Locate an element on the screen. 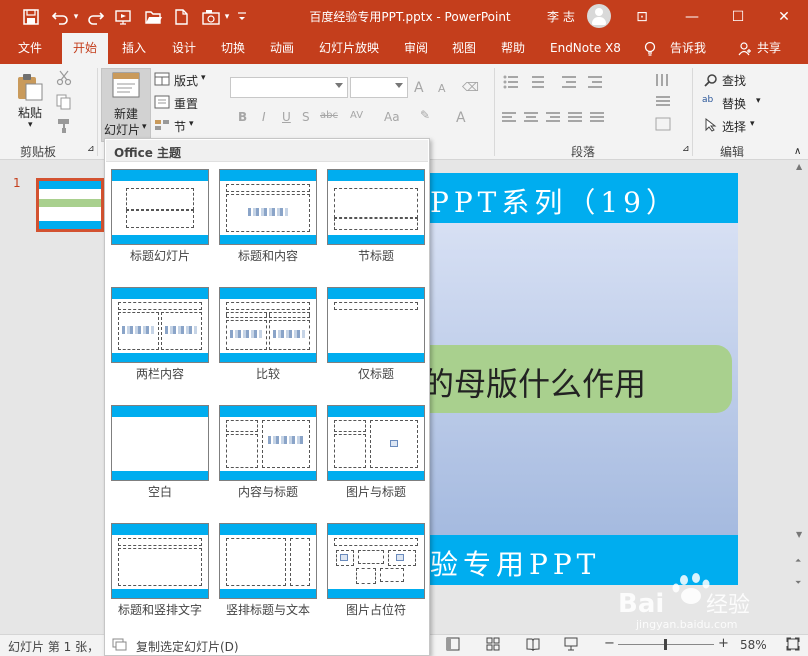 This screenshot has height=656, width=808. char-spacing-button: AV is located at coordinates (356, 115).